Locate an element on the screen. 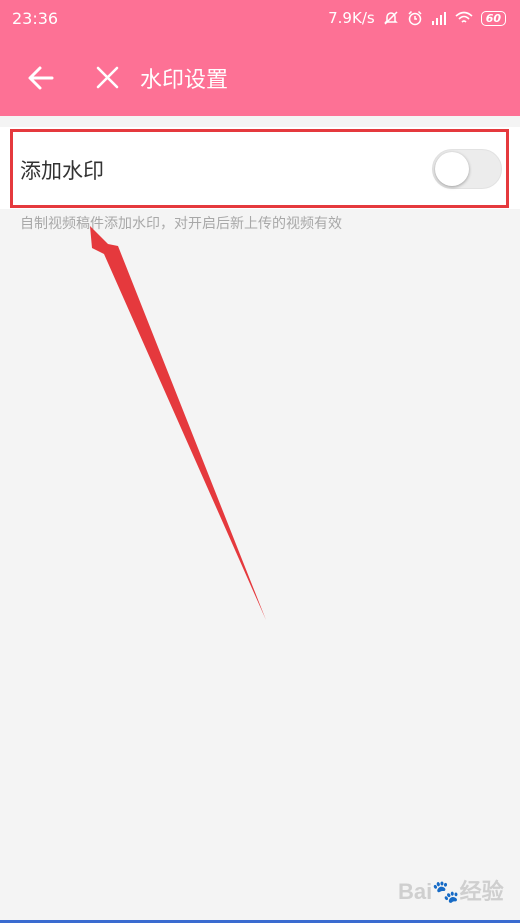  close-icon is located at coordinates (107, 77).